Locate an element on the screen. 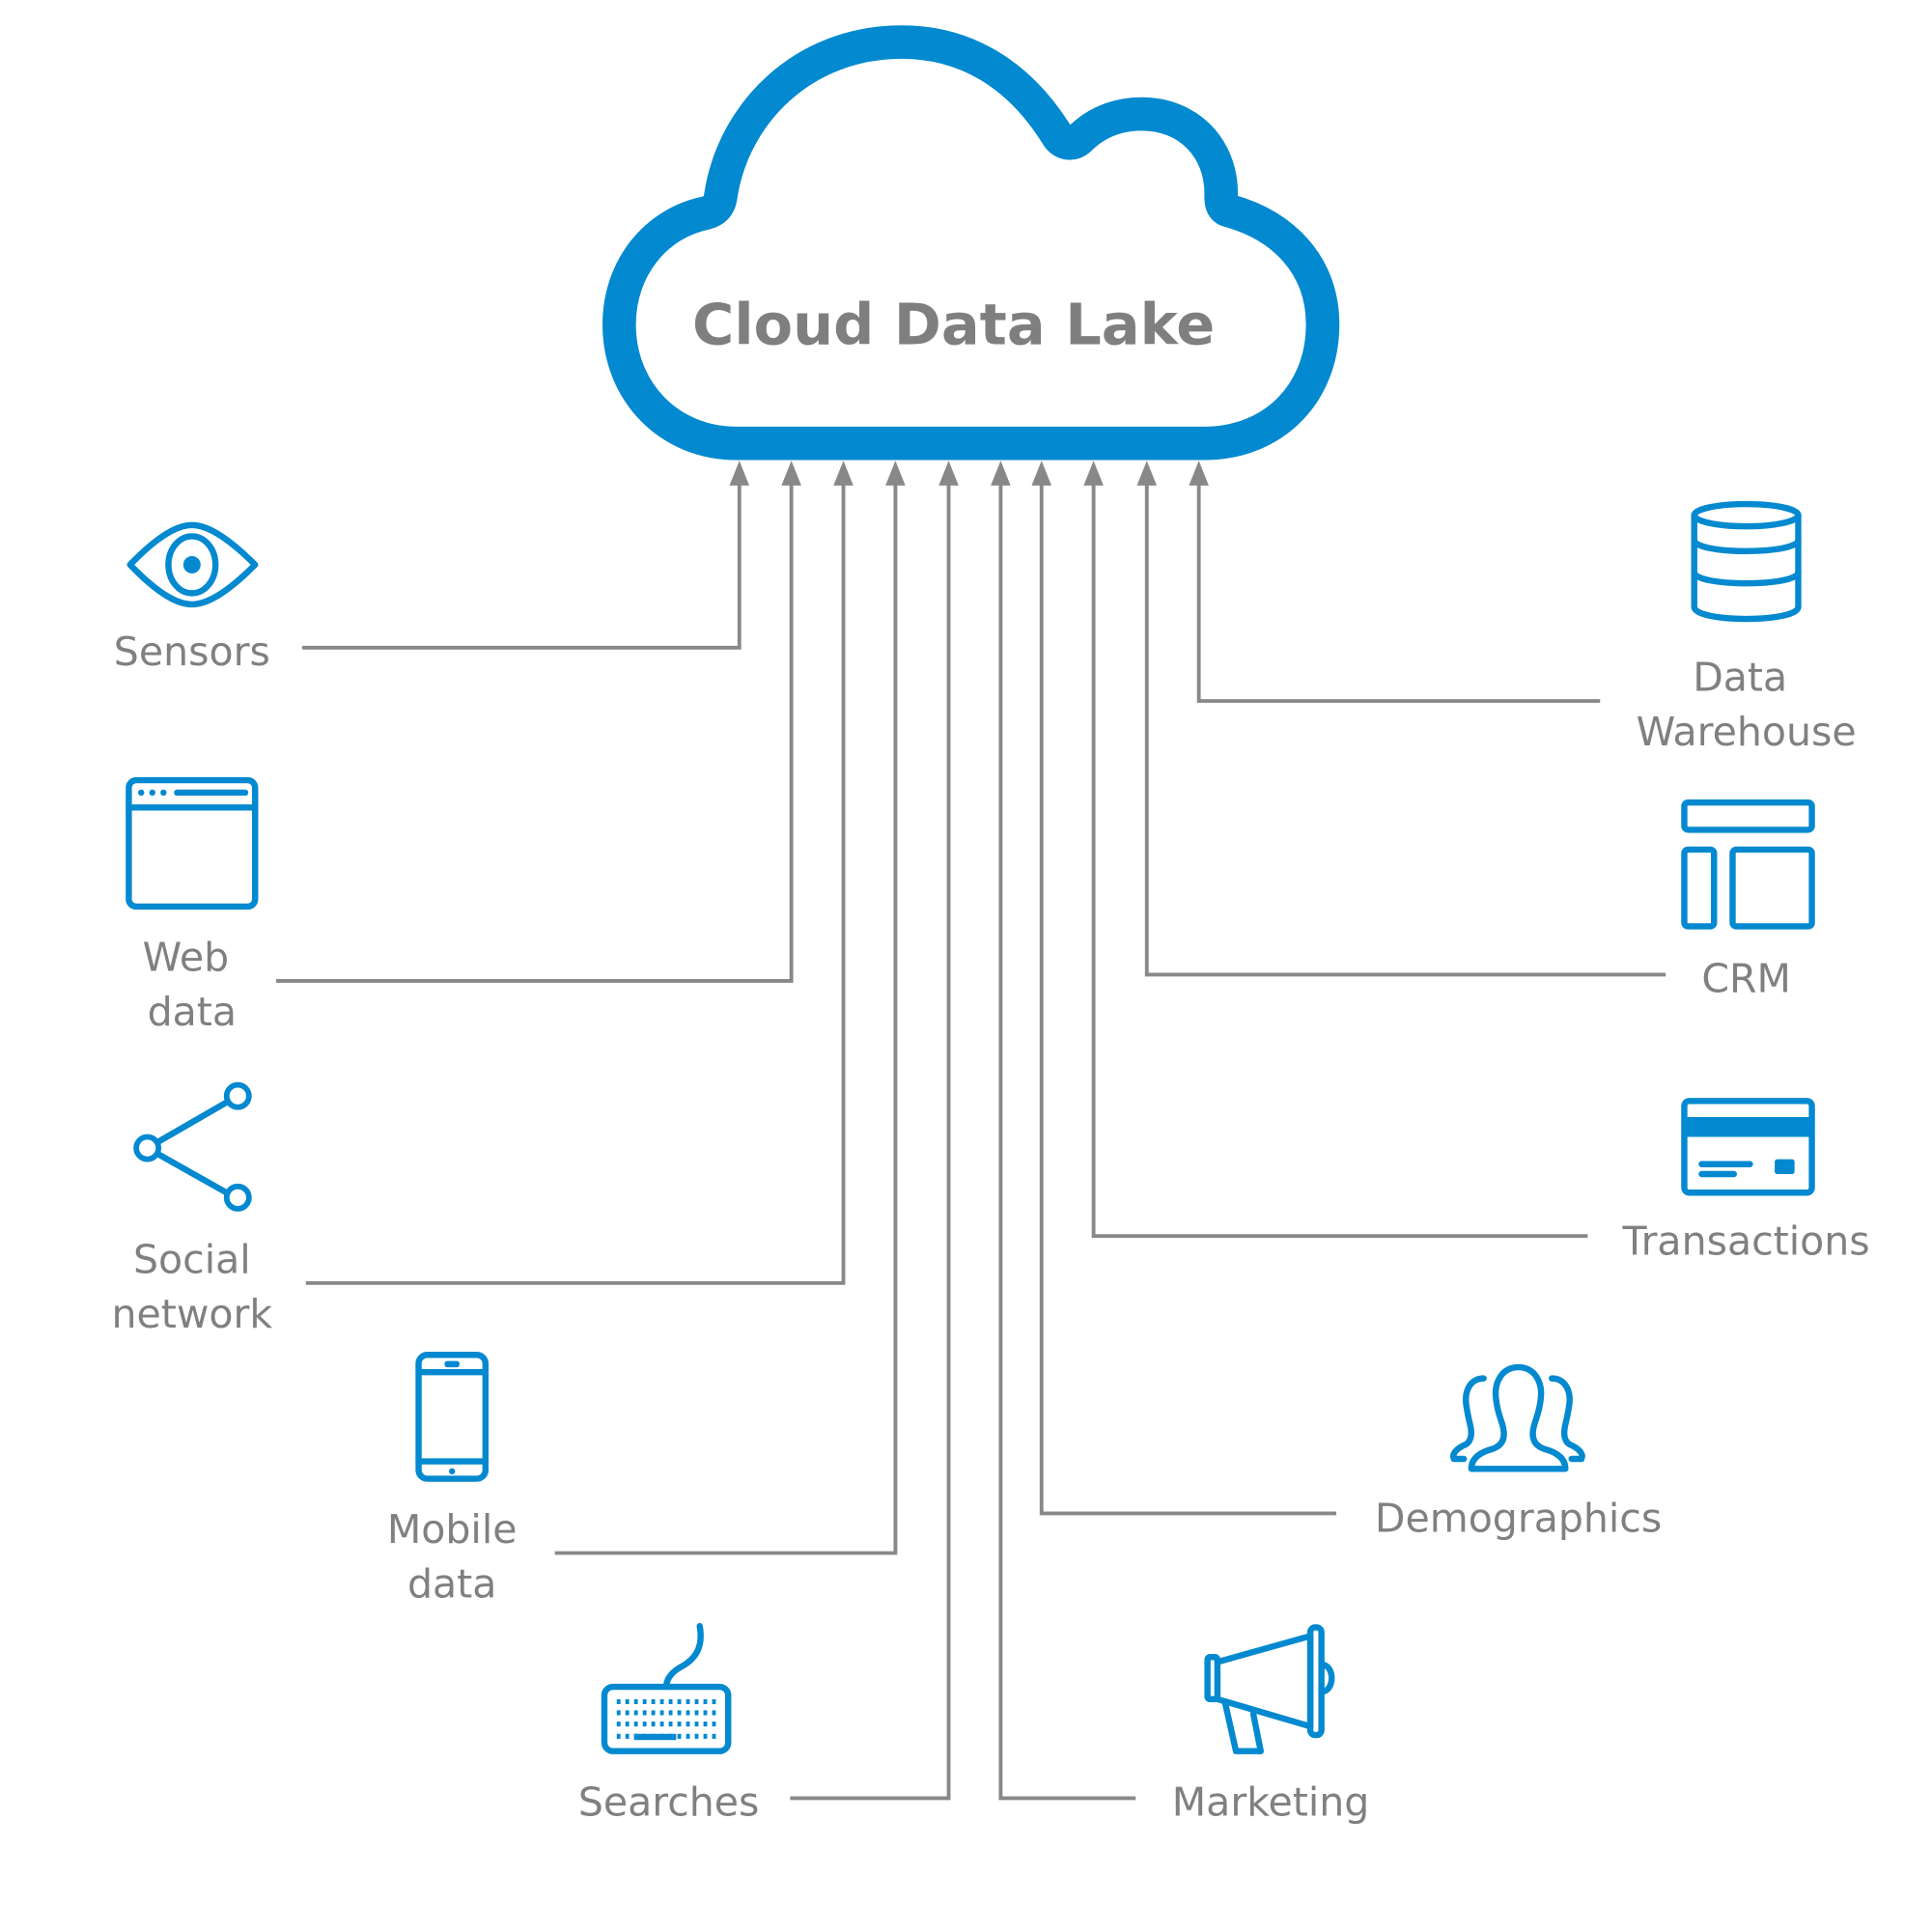 This screenshot has height=1932, width=1932. keyboard-icon is located at coordinates (666, 1688).